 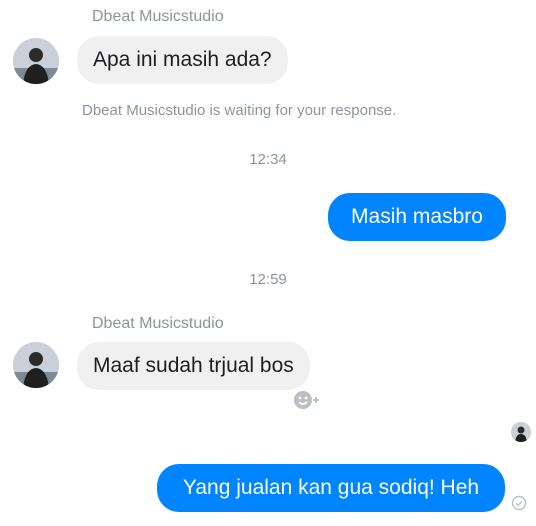 I want to click on seen-avatar-icon, so click(x=521, y=432).